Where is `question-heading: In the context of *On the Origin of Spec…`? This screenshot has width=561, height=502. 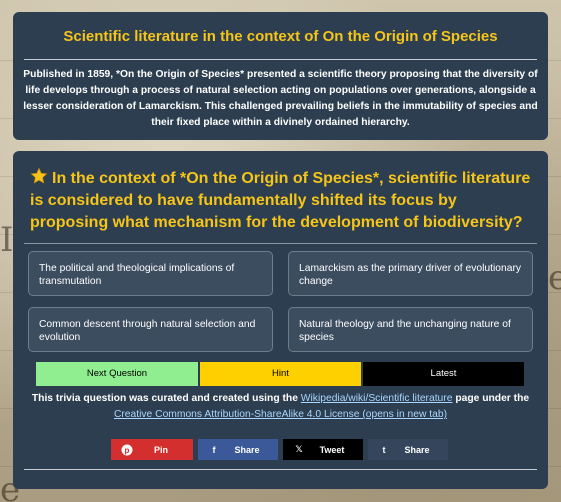
question-heading: In the context of *On the Origin of Spec… is located at coordinates (282, 200).